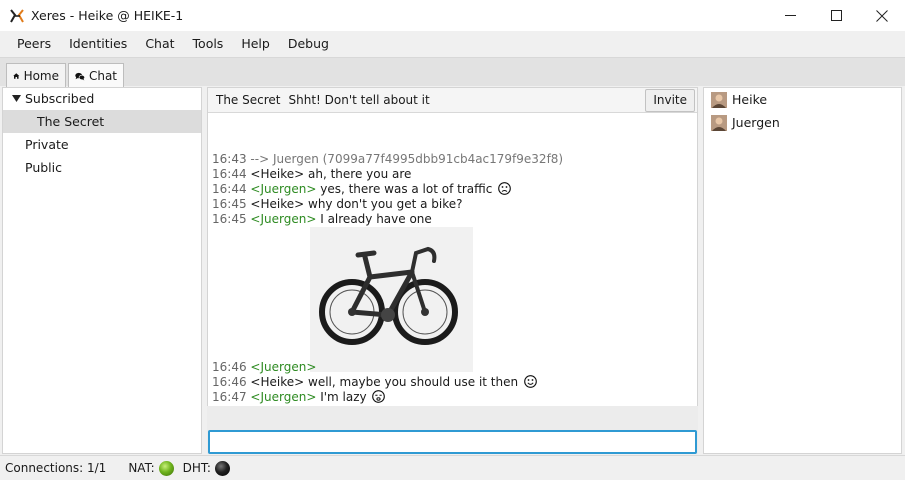  Describe the element at coordinates (248, 100) in the screenshot. I see `room-name: The Secret` at that location.